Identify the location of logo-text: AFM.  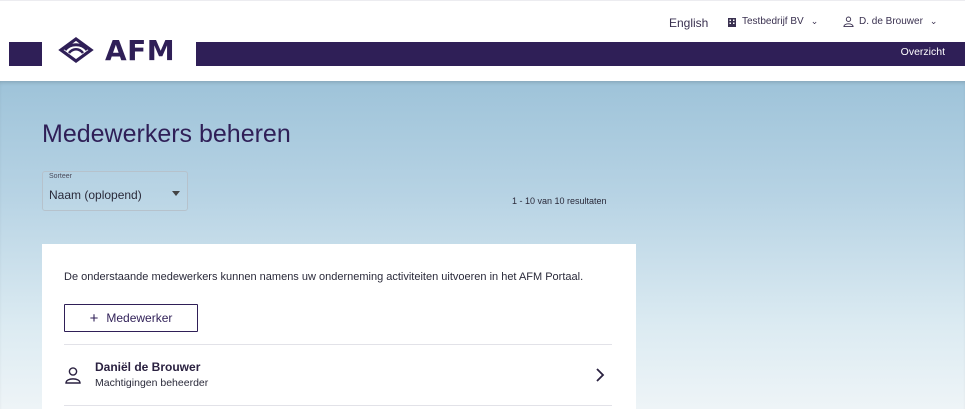
(140, 50).